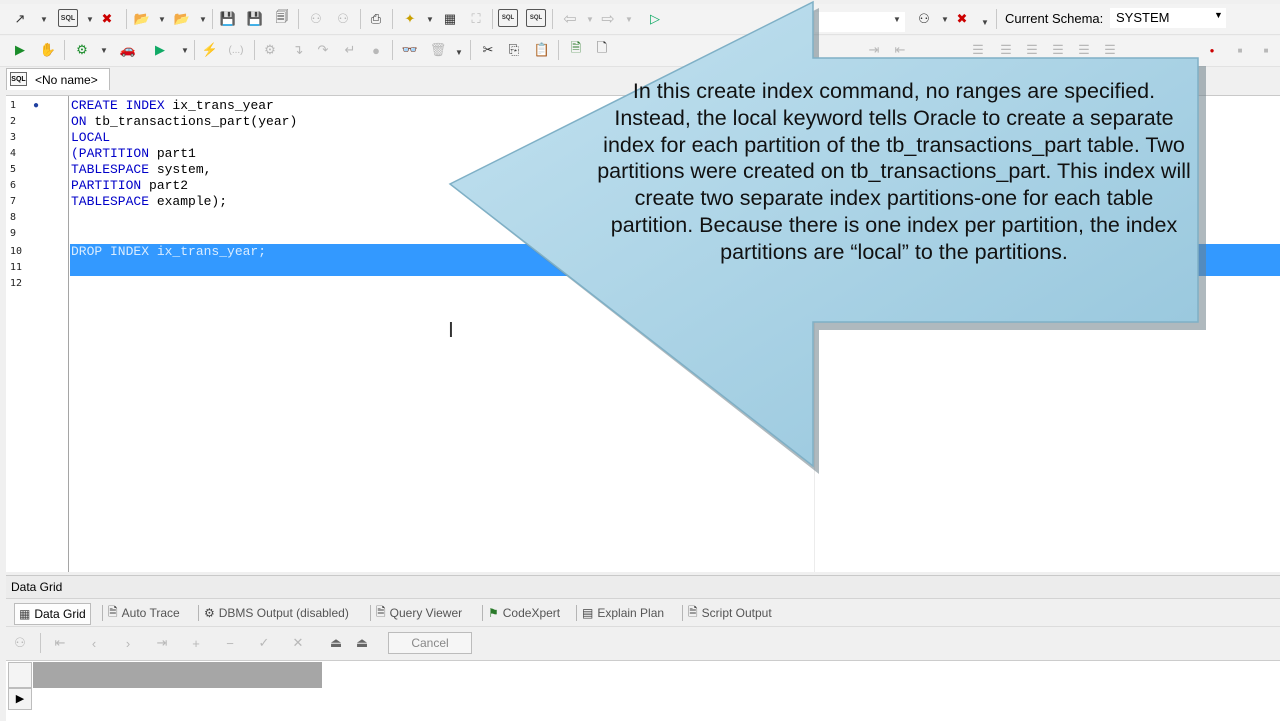 The image size is (1280, 721). What do you see at coordinates (20, 699) in the screenshot?
I see `row-indicator-icon: ▶` at bounding box center [20, 699].